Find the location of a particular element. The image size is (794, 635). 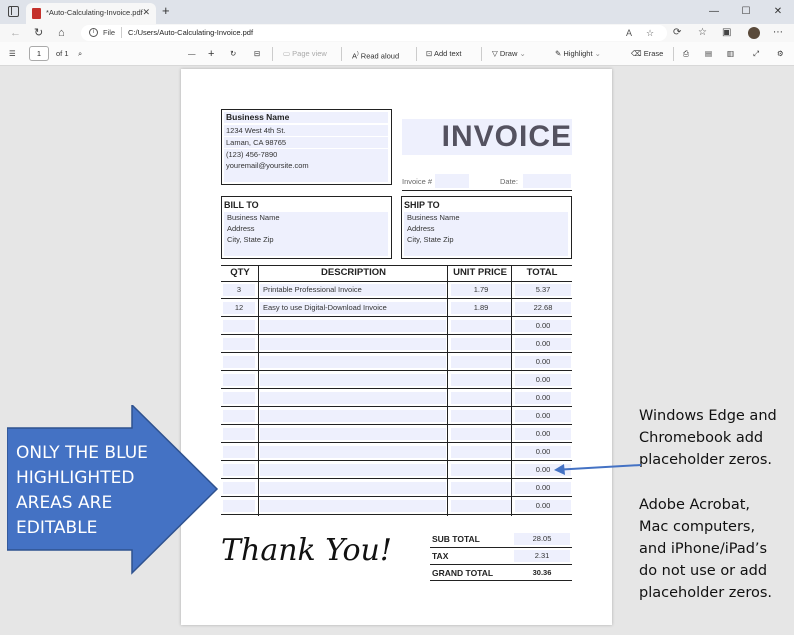

page-view-label: Page view is located at coordinates (309, 53).